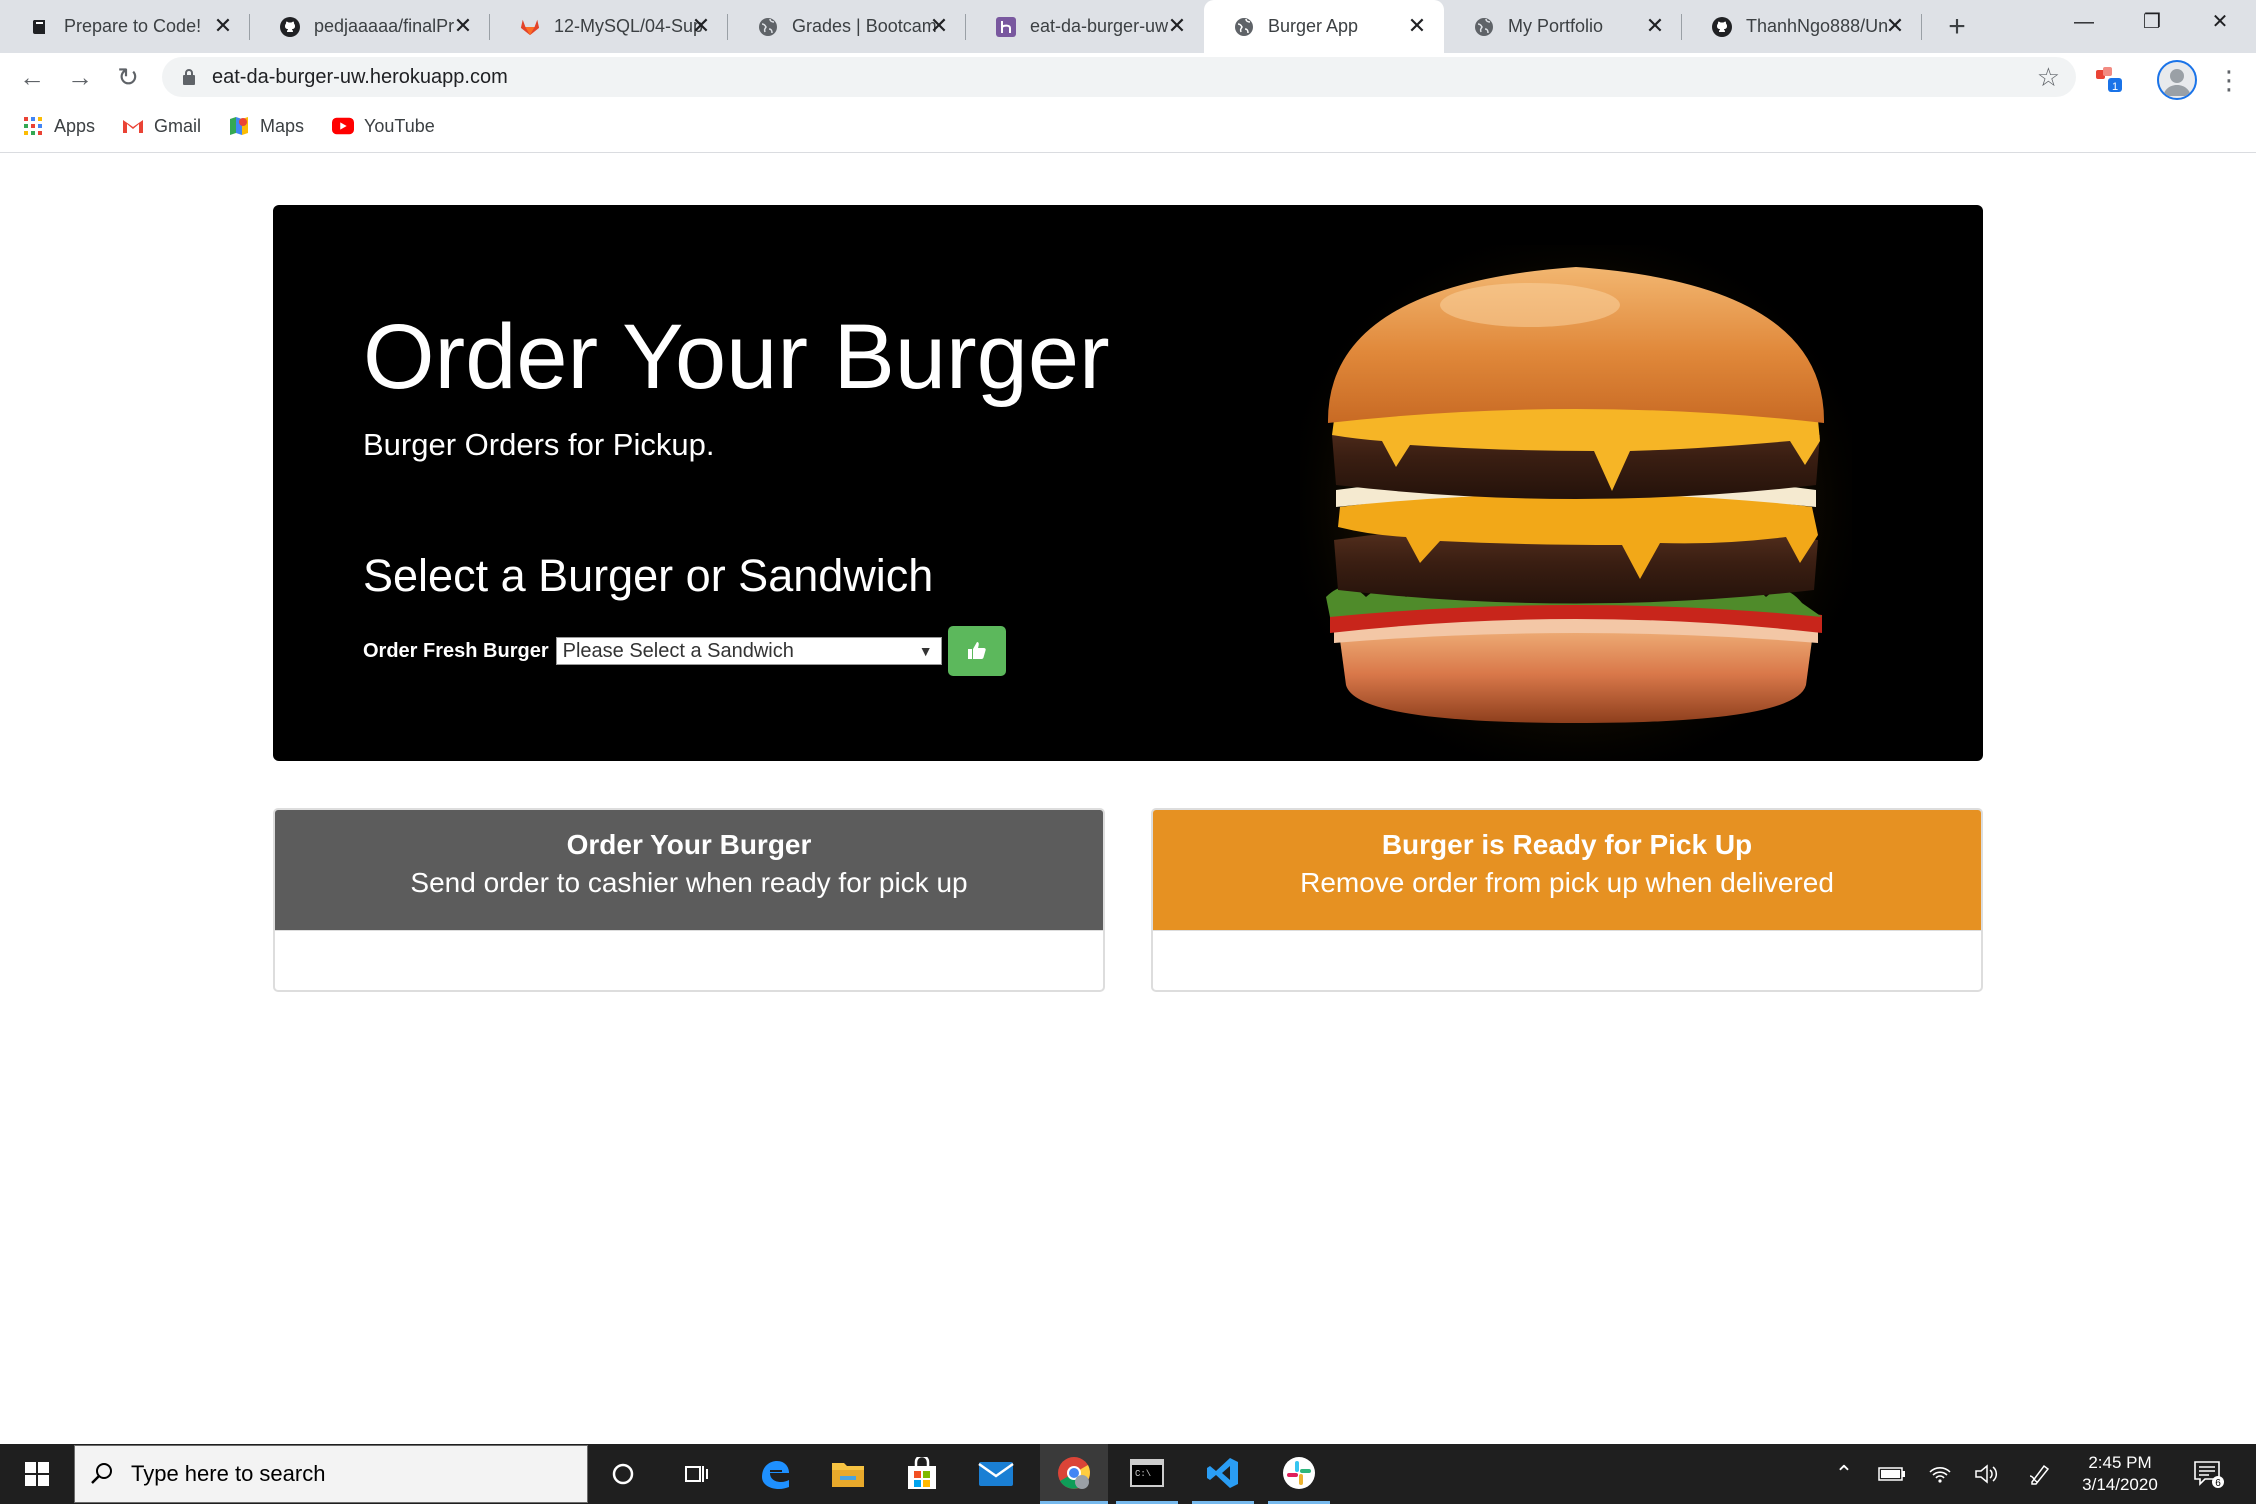 The width and height of the screenshot is (2256, 1504). What do you see at coordinates (2220, 22) in the screenshot?
I see `close-window-button: ✕` at bounding box center [2220, 22].